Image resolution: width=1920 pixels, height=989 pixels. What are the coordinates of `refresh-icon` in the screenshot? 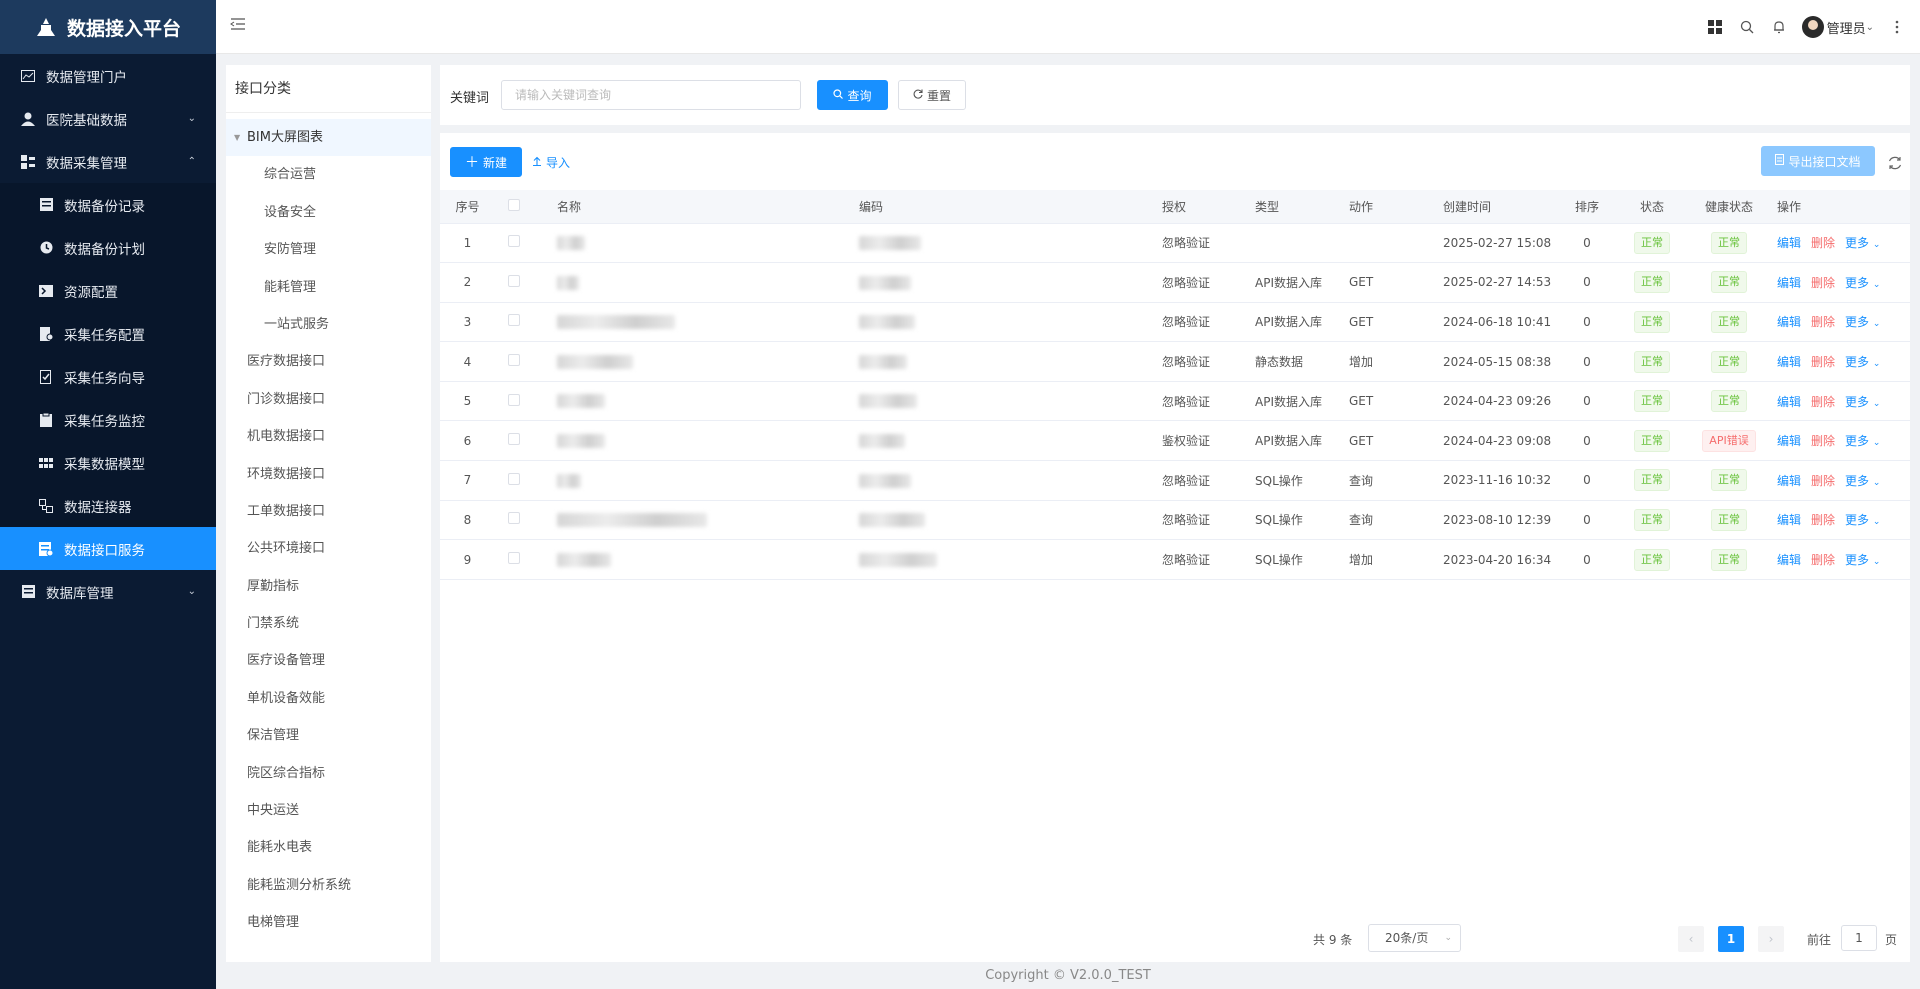 It's located at (1895, 163).